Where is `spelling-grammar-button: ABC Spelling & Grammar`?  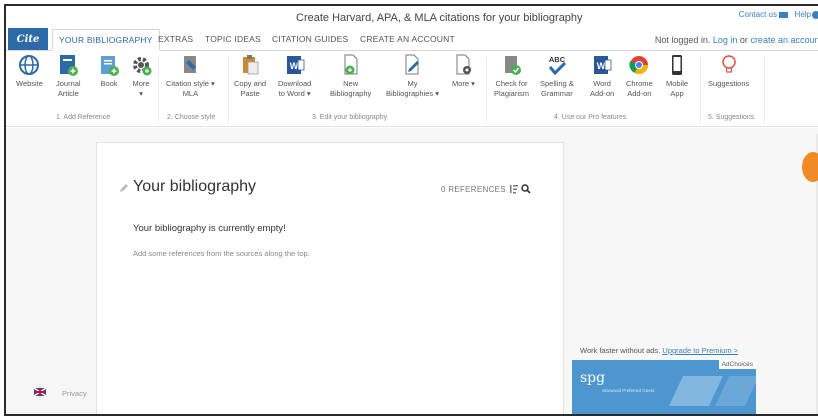 spelling-grammar-button: ABC Spelling & Grammar is located at coordinates (557, 76).